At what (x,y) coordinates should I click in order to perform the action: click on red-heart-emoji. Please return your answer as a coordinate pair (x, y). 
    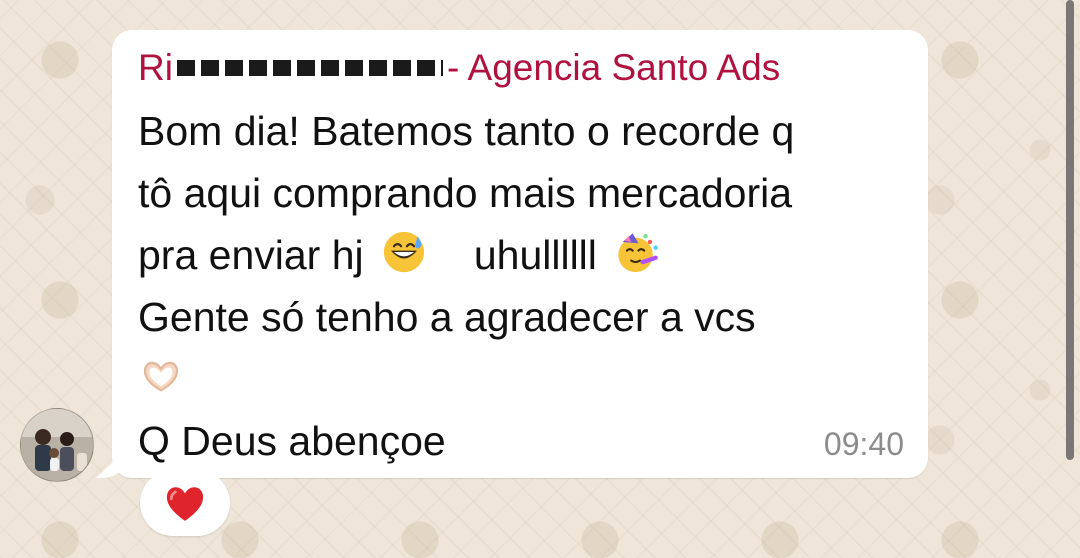
    Looking at the image, I should click on (185, 504).